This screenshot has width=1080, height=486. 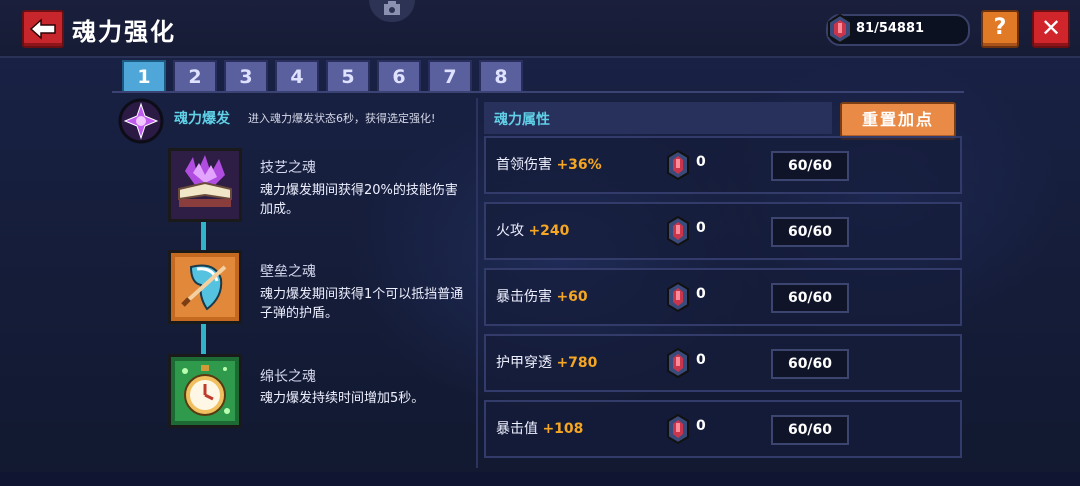 I want to click on attribute-row: 首领伤害 +36% 0 60/60, so click(x=723, y=165).